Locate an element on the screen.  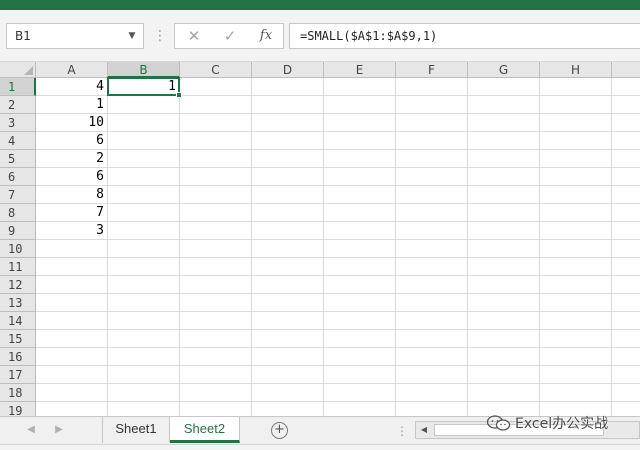
cell-f11 is located at coordinates (432, 267).